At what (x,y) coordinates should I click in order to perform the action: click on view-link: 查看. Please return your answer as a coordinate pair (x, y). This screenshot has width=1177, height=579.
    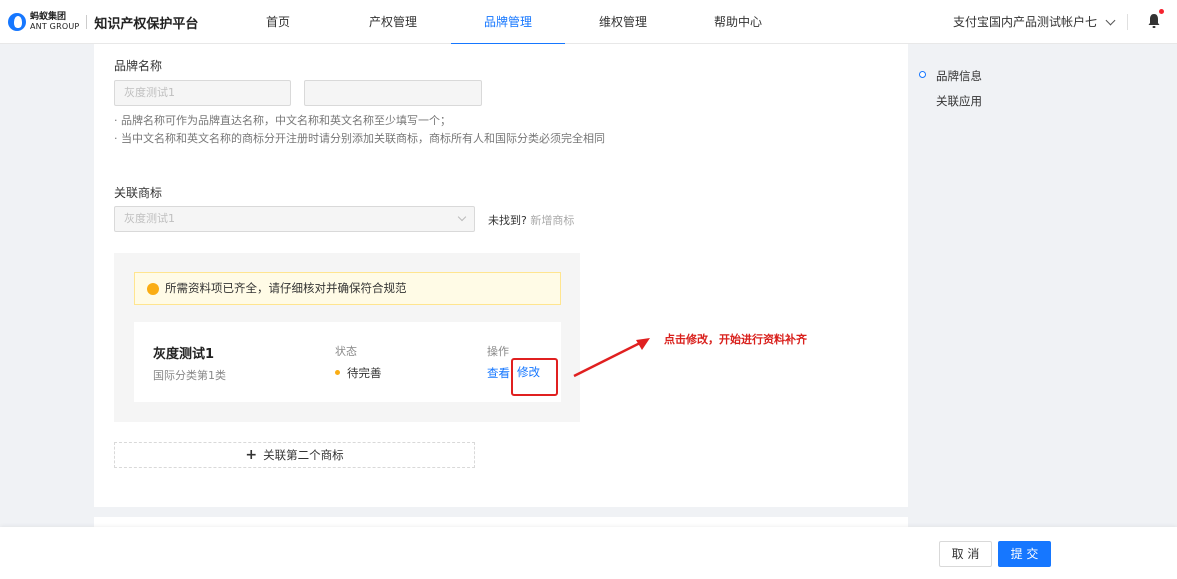
    Looking at the image, I should click on (498, 373).